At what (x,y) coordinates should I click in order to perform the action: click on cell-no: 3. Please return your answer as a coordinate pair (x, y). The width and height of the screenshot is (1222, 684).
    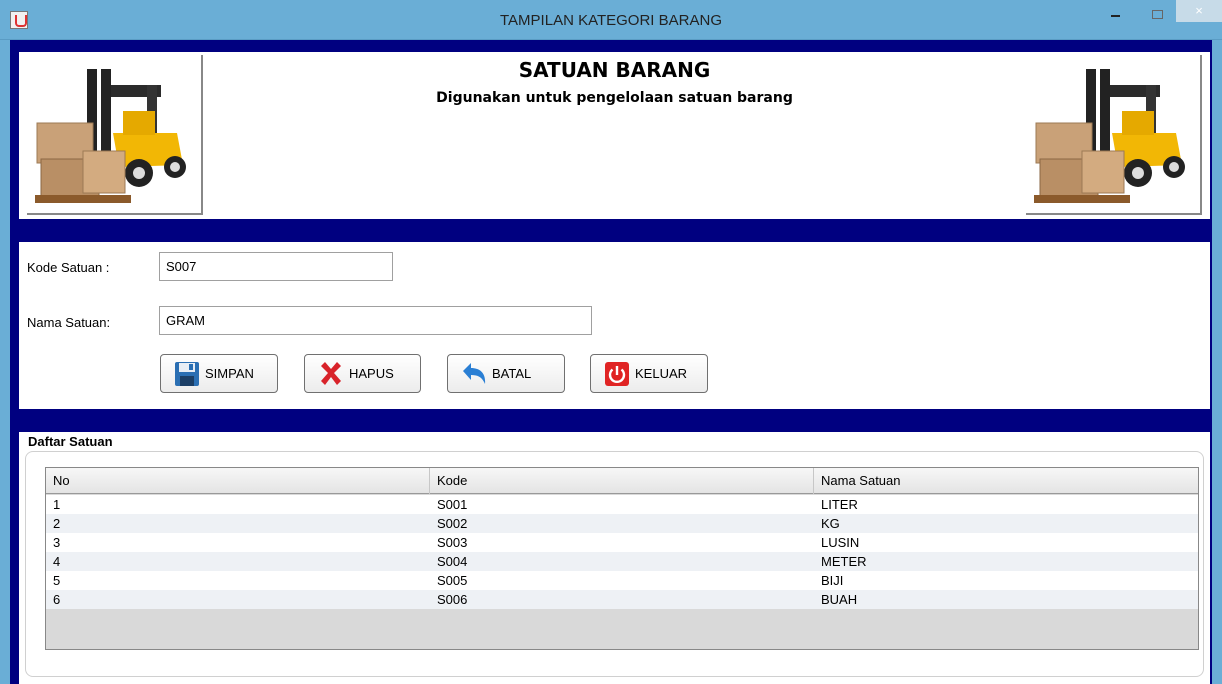
    Looking at the image, I should click on (57, 542).